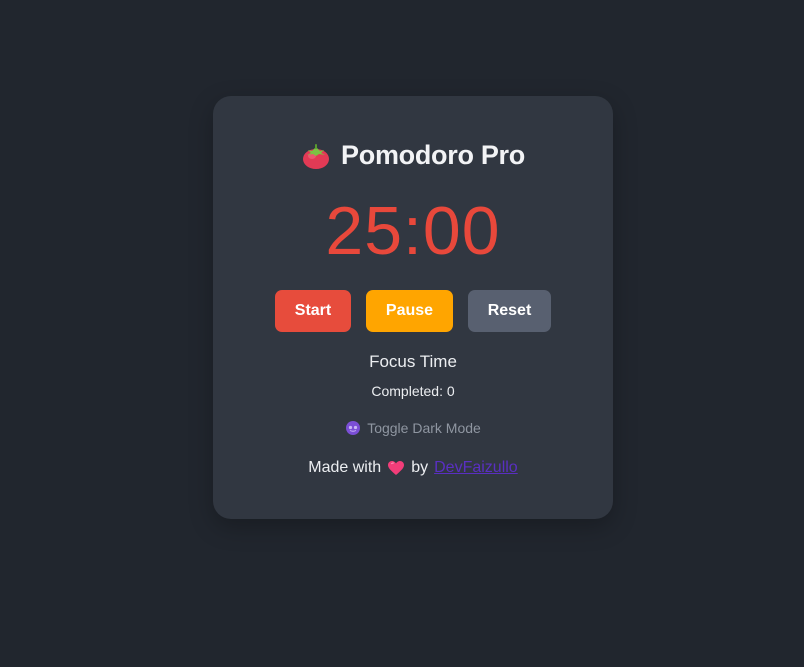 The width and height of the screenshot is (804, 667). I want to click on author-link: DevFaizullo, so click(476, 468).